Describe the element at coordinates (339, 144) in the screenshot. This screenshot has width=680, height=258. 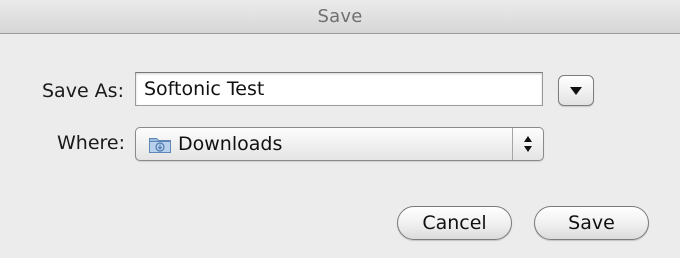
I see `where-location-popup: Downloads` at that location.